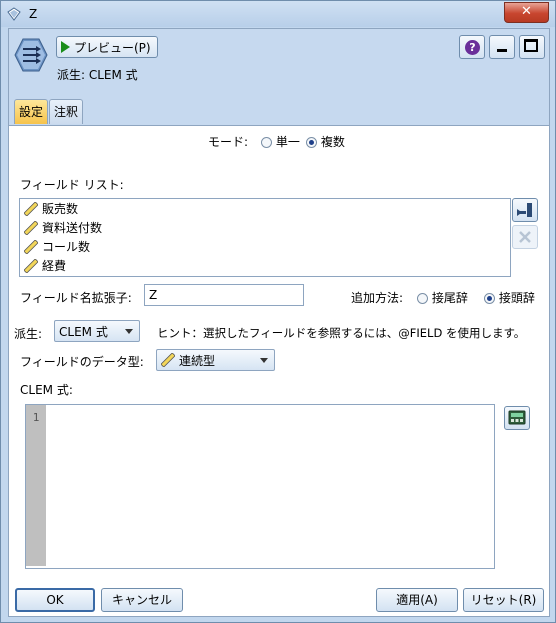 This screenshot has height=623, width=556. What do you see at coordinates (265, 265) in the screenshot?
I see `list-item: 経費` at bounding box center [265, 265].